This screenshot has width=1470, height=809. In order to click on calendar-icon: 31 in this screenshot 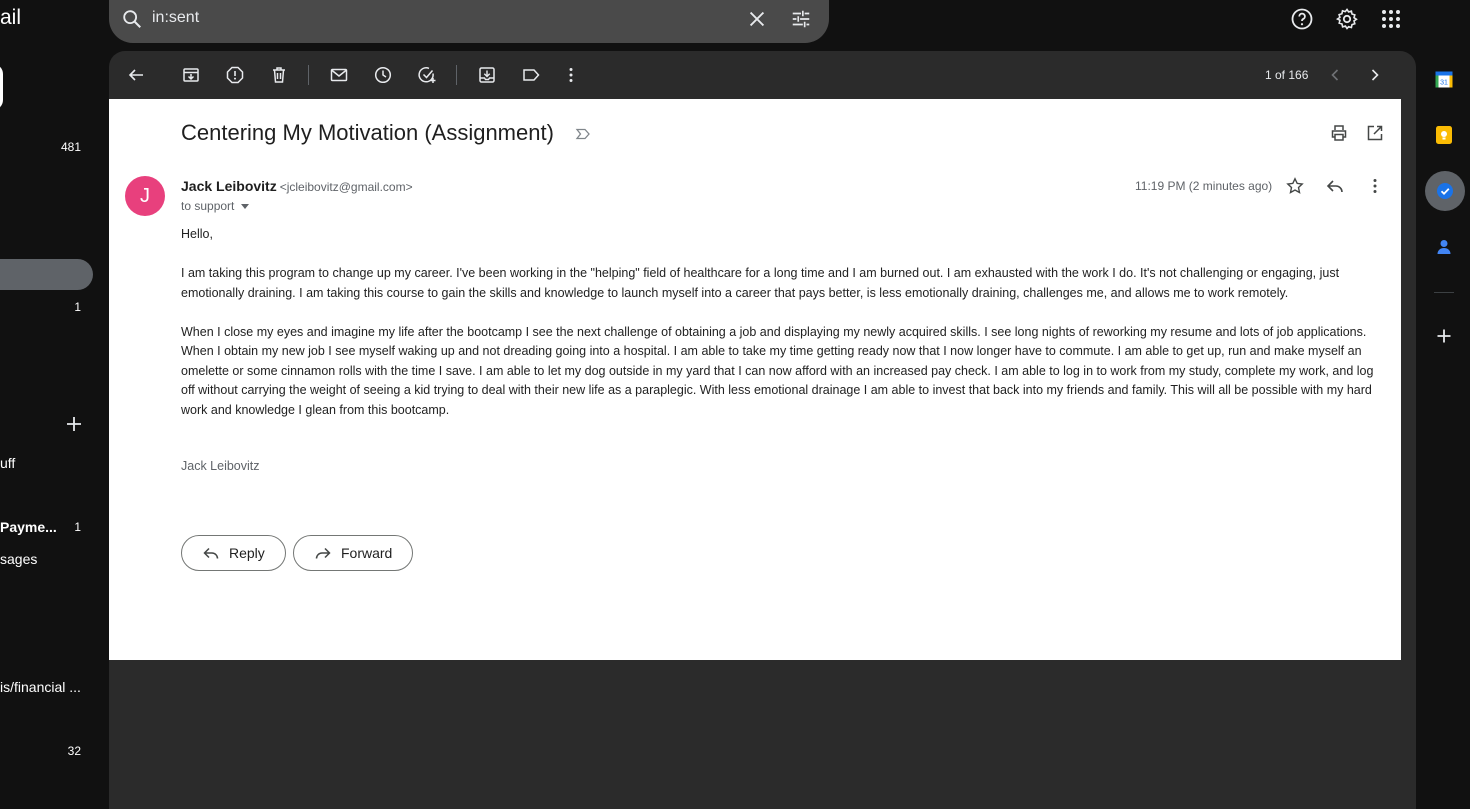, I will do `click(1444, 79)`.